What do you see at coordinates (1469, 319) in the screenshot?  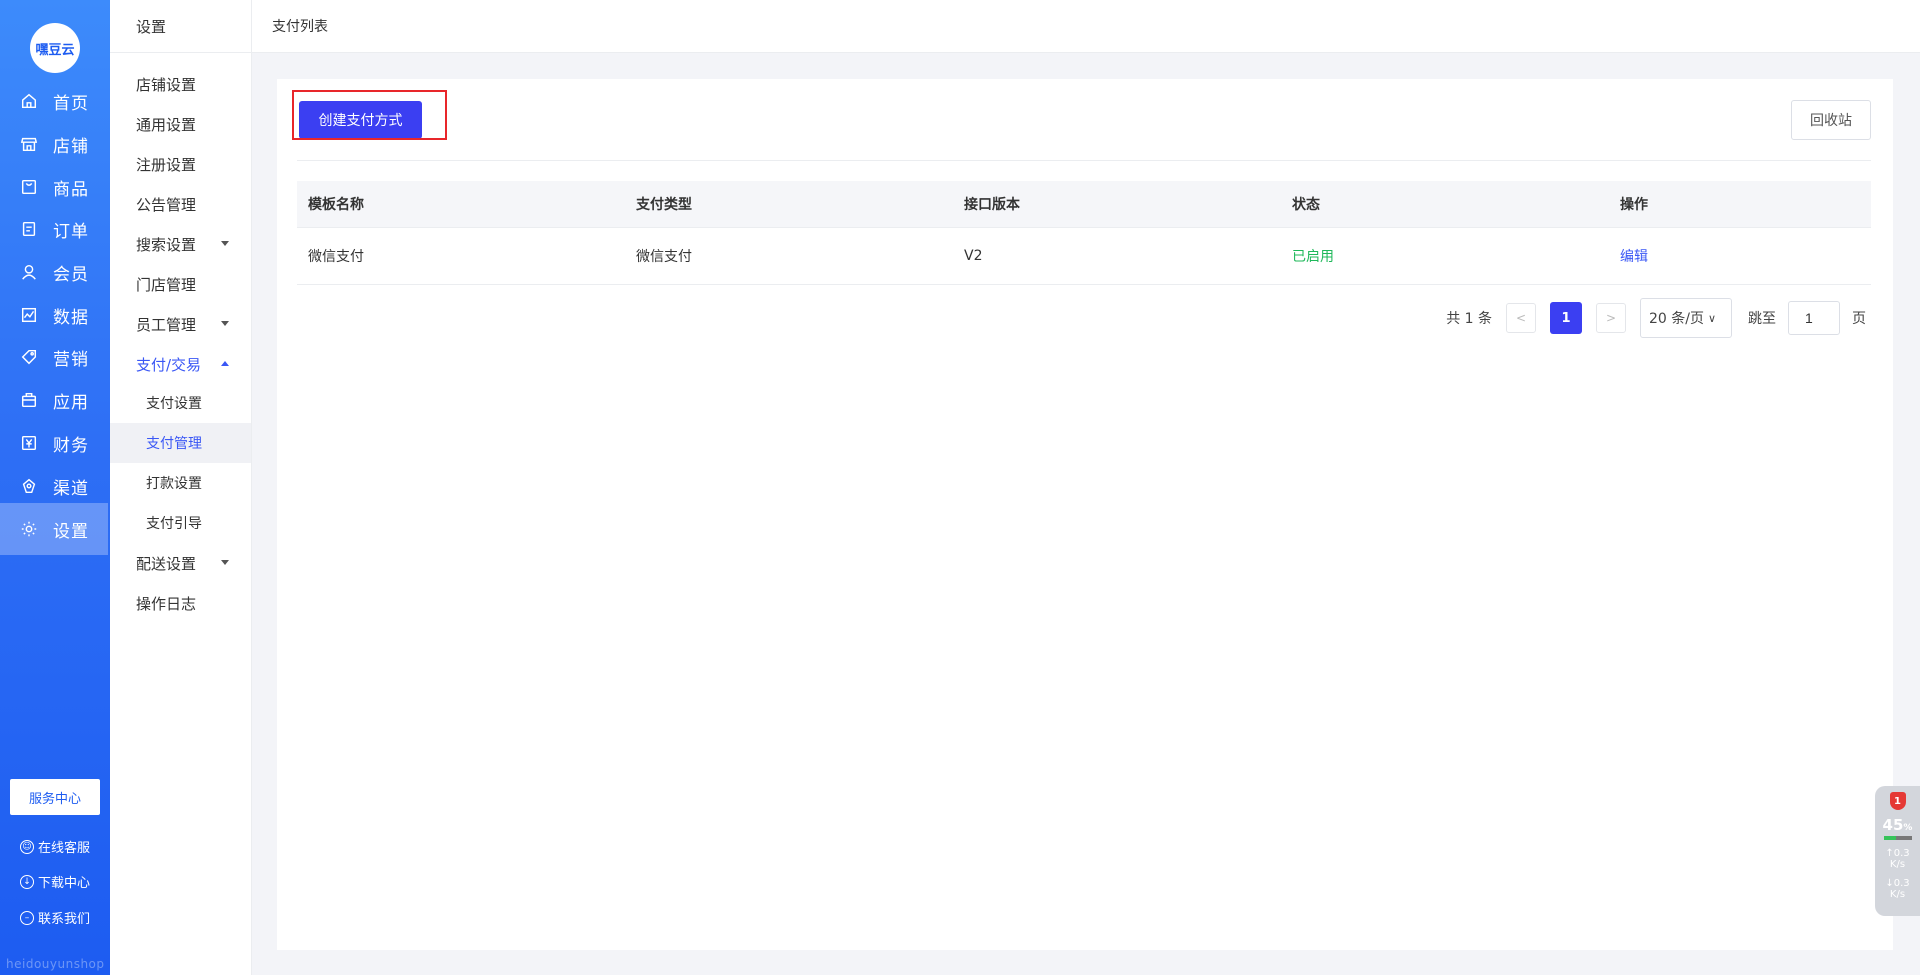 I see `total-count: 共 1 条` at bounding box center [1469, 319].